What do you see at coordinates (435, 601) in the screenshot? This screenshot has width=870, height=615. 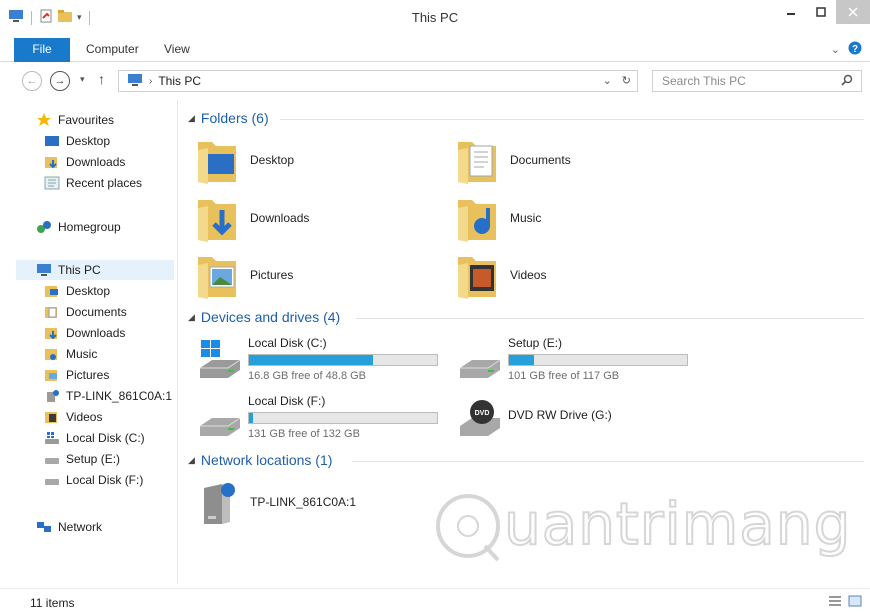 I see `status-bar: 11 items` at bounding box center [435, 601].